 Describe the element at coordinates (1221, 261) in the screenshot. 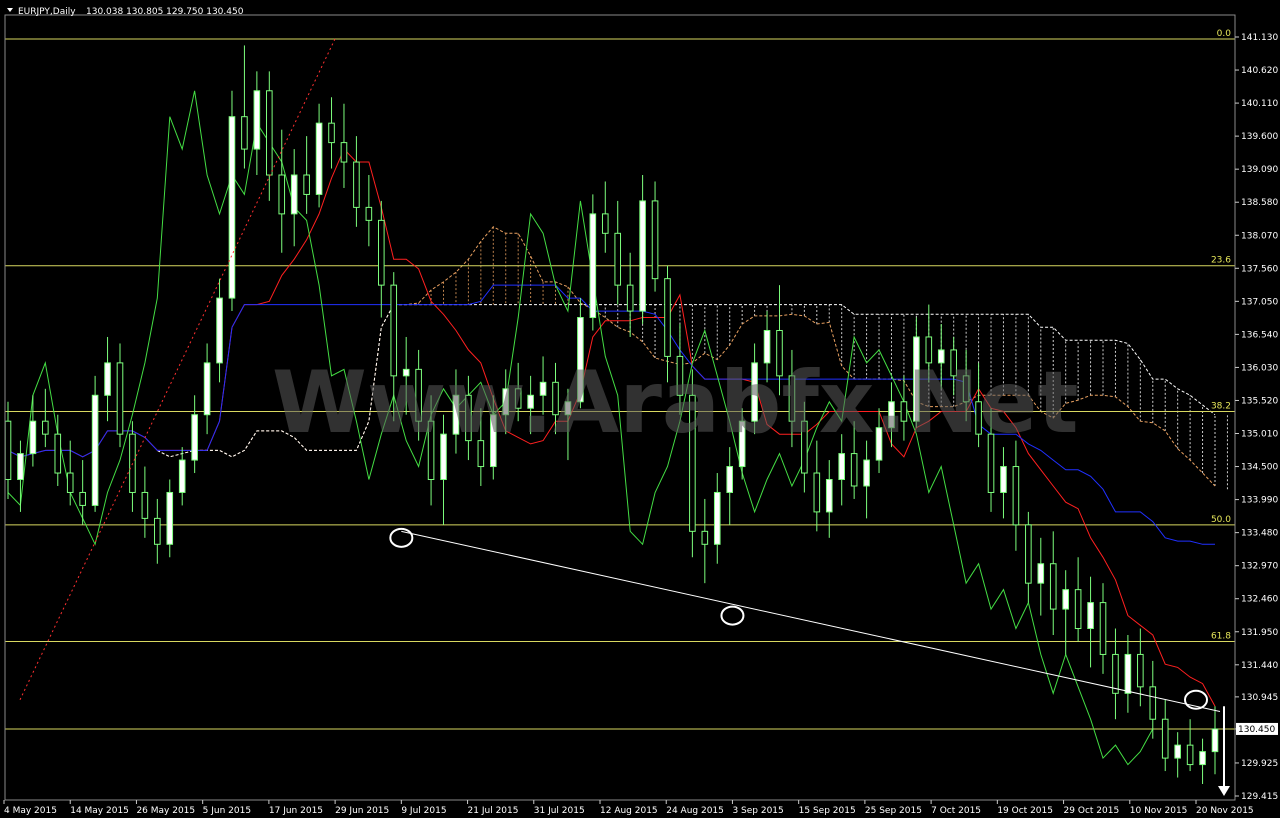

I see `fib-level-label: 23.6` at that location.